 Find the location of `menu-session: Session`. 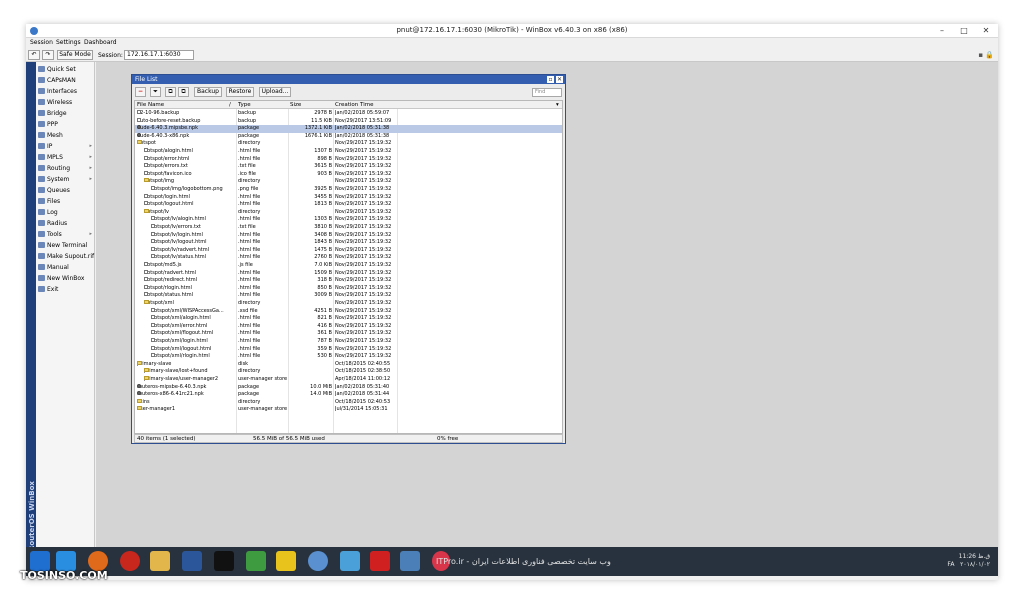

menu-session: Session is located at coordinates (41, 42).